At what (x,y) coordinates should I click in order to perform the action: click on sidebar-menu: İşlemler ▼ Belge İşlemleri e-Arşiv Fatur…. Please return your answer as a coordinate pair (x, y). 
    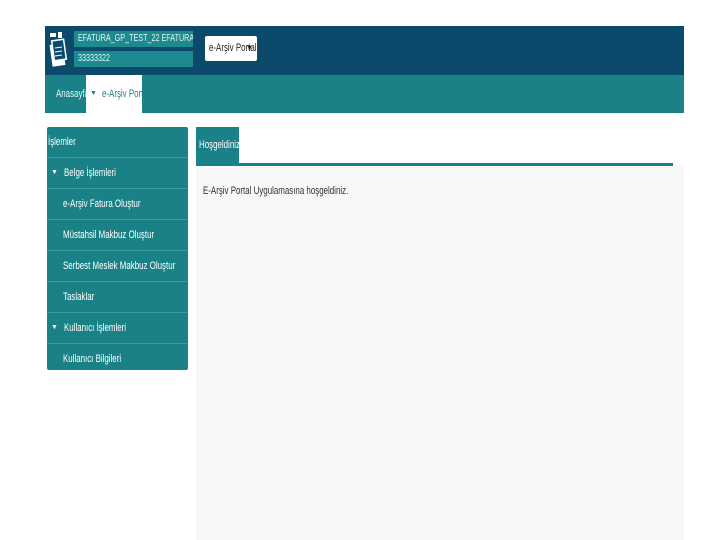
    Looking at the image, I should click on (117, 248).